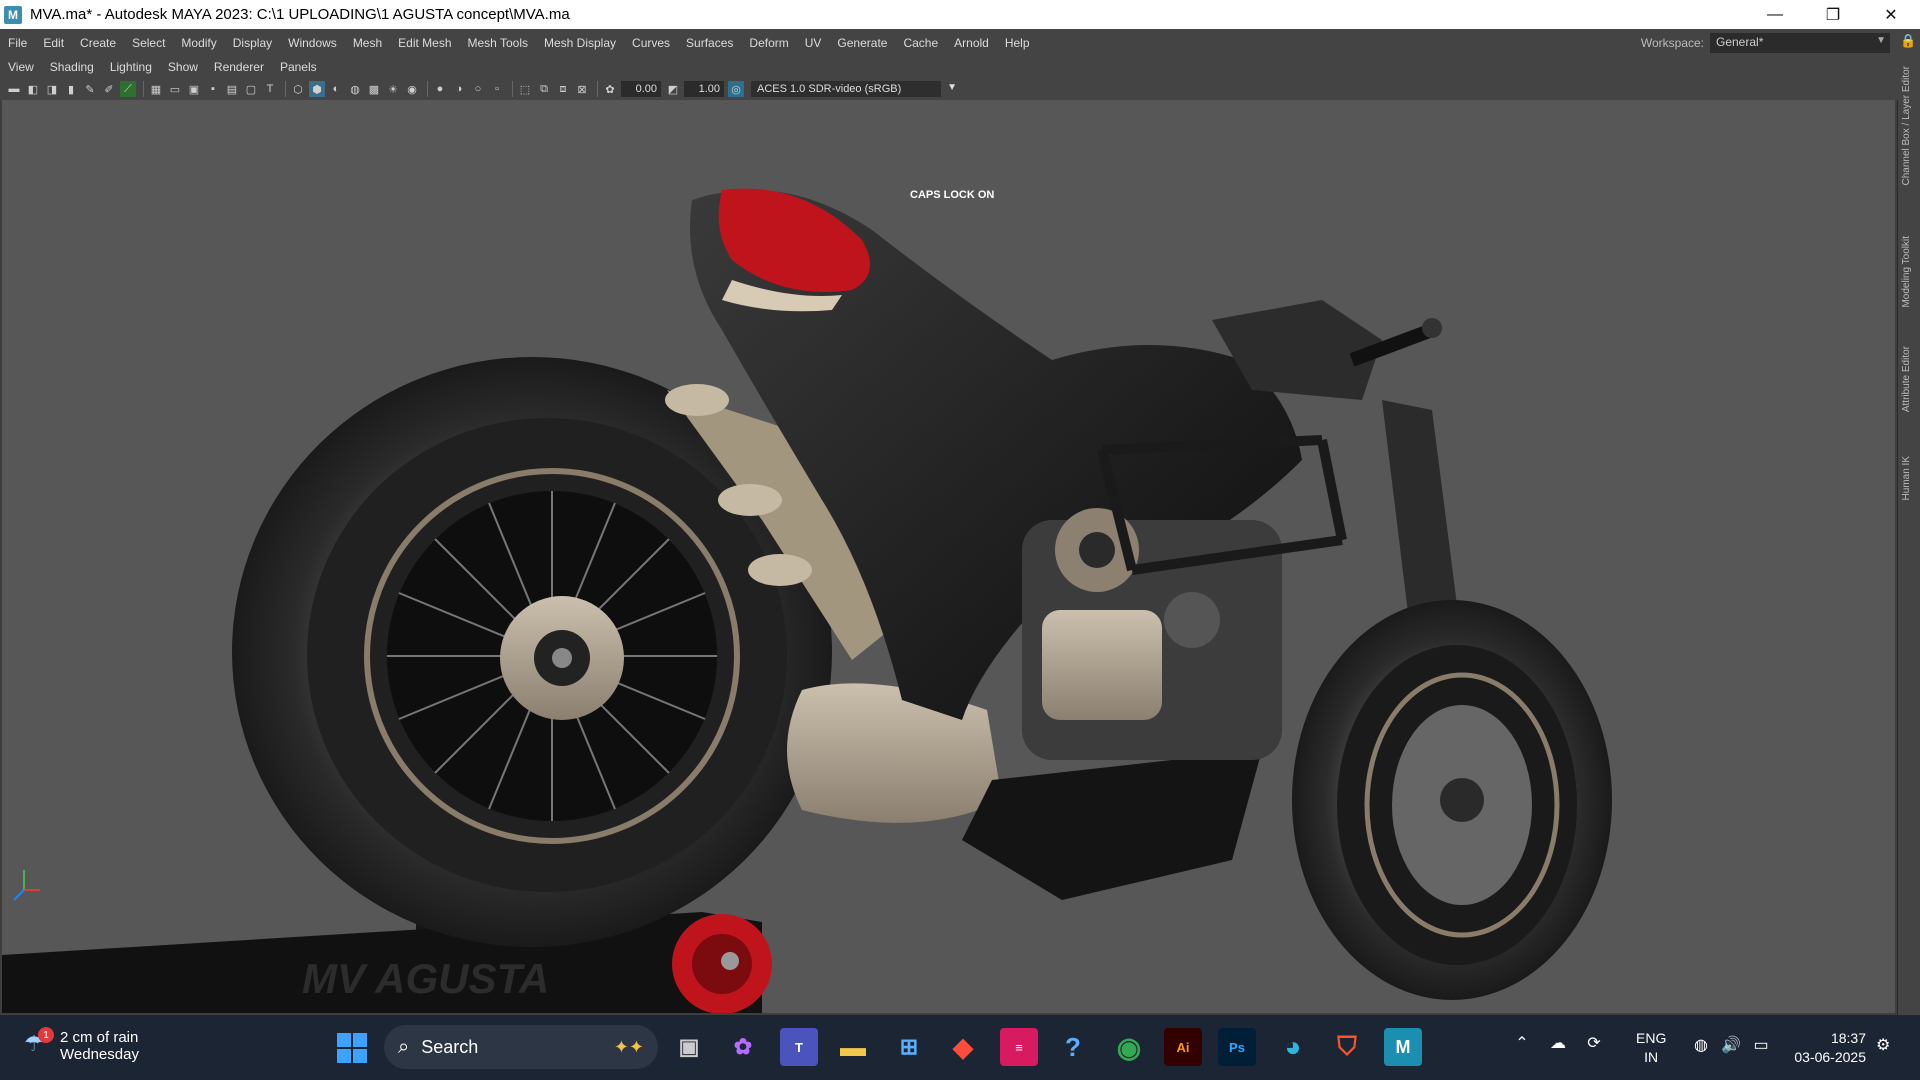 The image size is (1920, 1080). What do you see at coordinates (736, 89) in the screenshot?
I see `color-management-icon: ◎` at bounding box center [736, 89].